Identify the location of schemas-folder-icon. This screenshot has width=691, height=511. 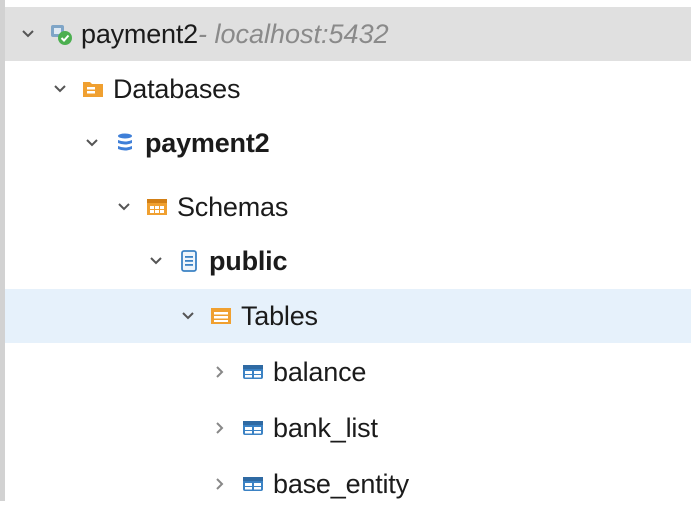
(157, 207).